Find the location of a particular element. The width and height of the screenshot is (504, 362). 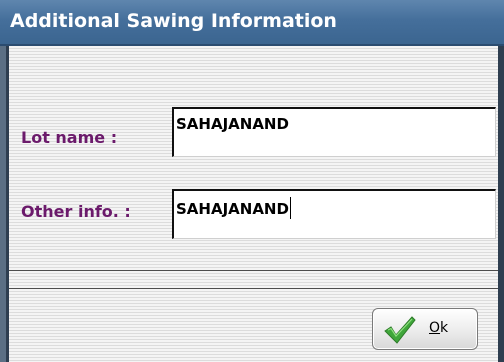

divider-top is located at coordinates (253, 270).